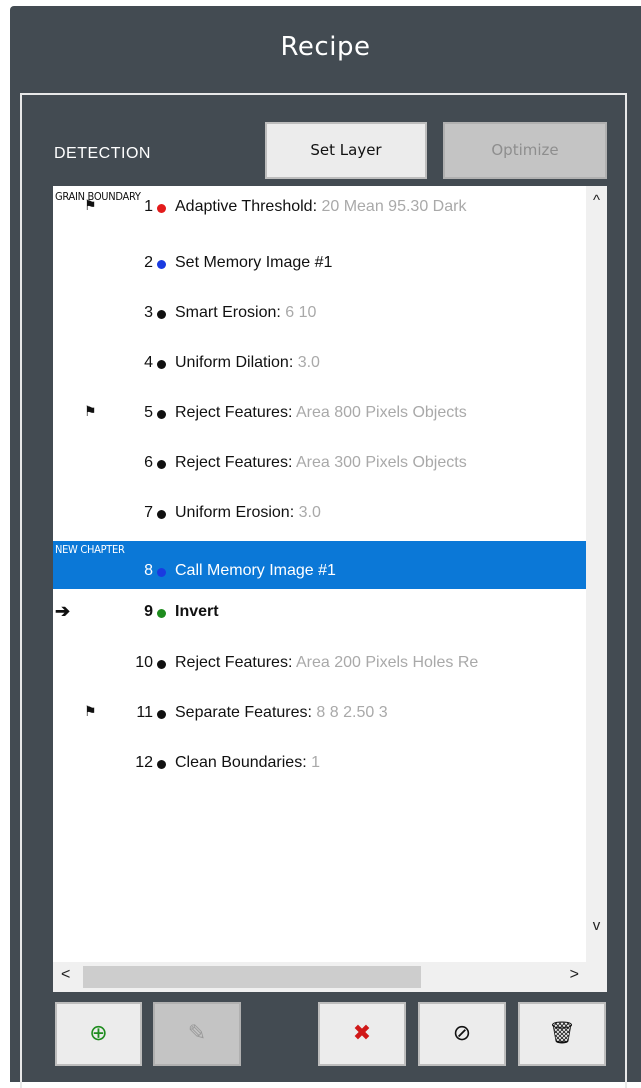  Describe the element at coordinates (379, 462) in the screenshot. I see `step-params: Area 300 Pixels Objects` at that location.